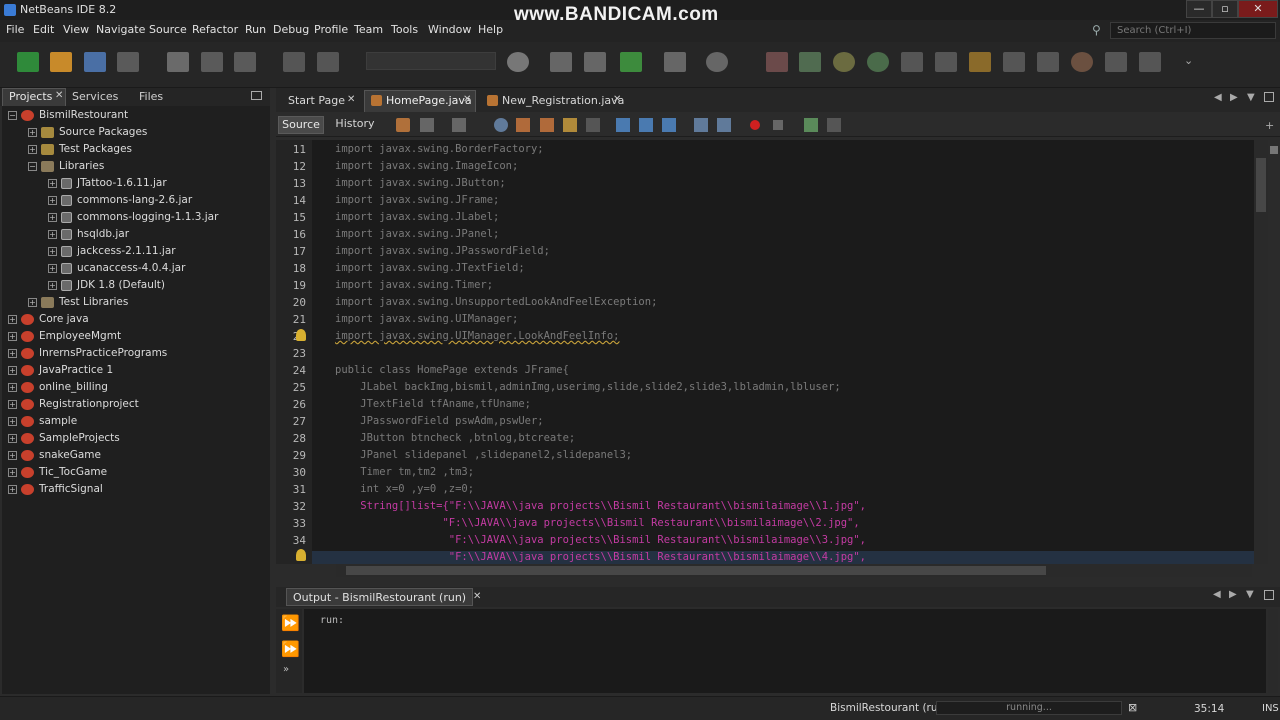  What do you see at coordinates (429, 100) in the screenshot?
I see `tab-homepage-java: HomePage.java` at bounding box center [429, 100].